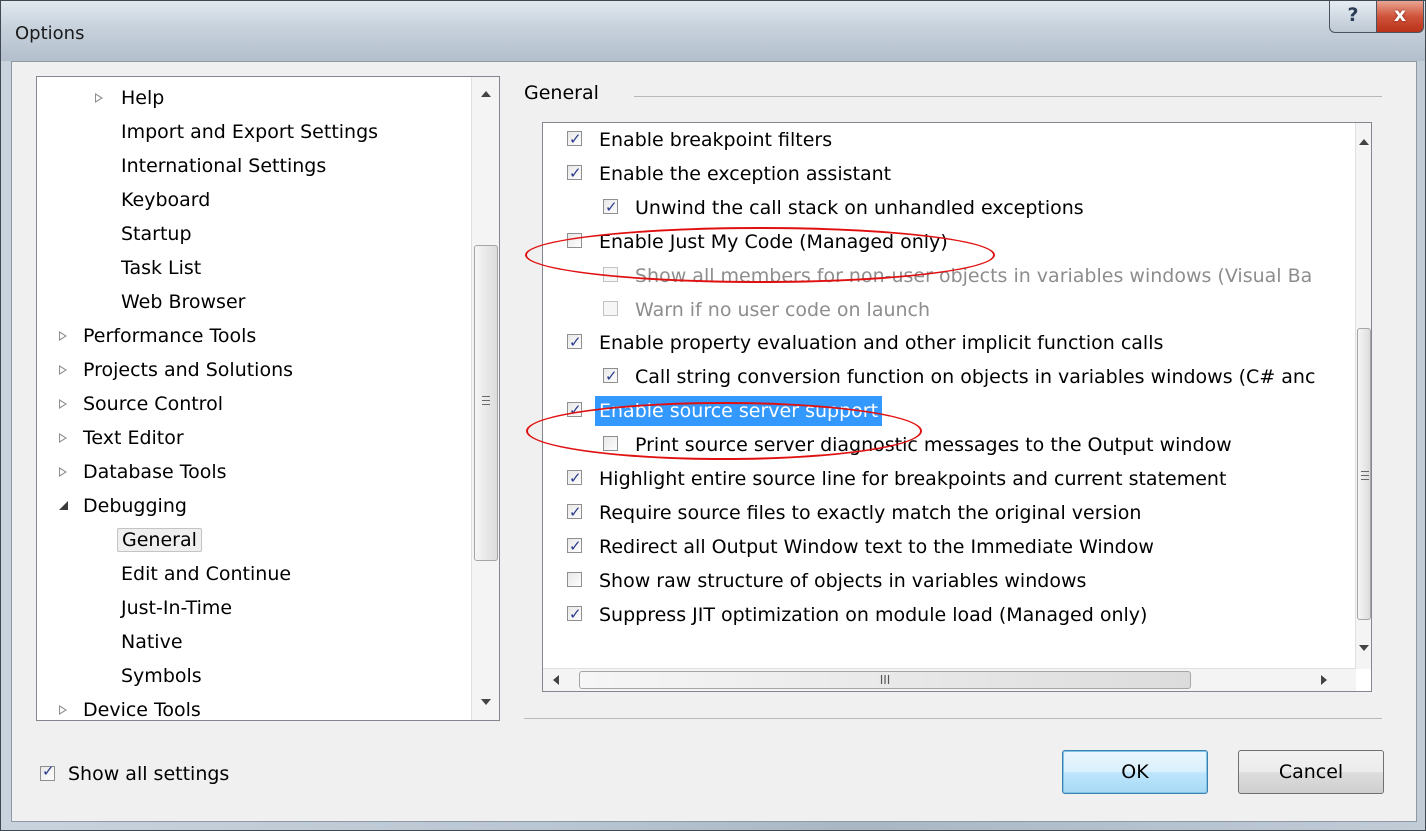 The image size is (1426, 831). I want to click on tree-item: Help, so click(131, 98).